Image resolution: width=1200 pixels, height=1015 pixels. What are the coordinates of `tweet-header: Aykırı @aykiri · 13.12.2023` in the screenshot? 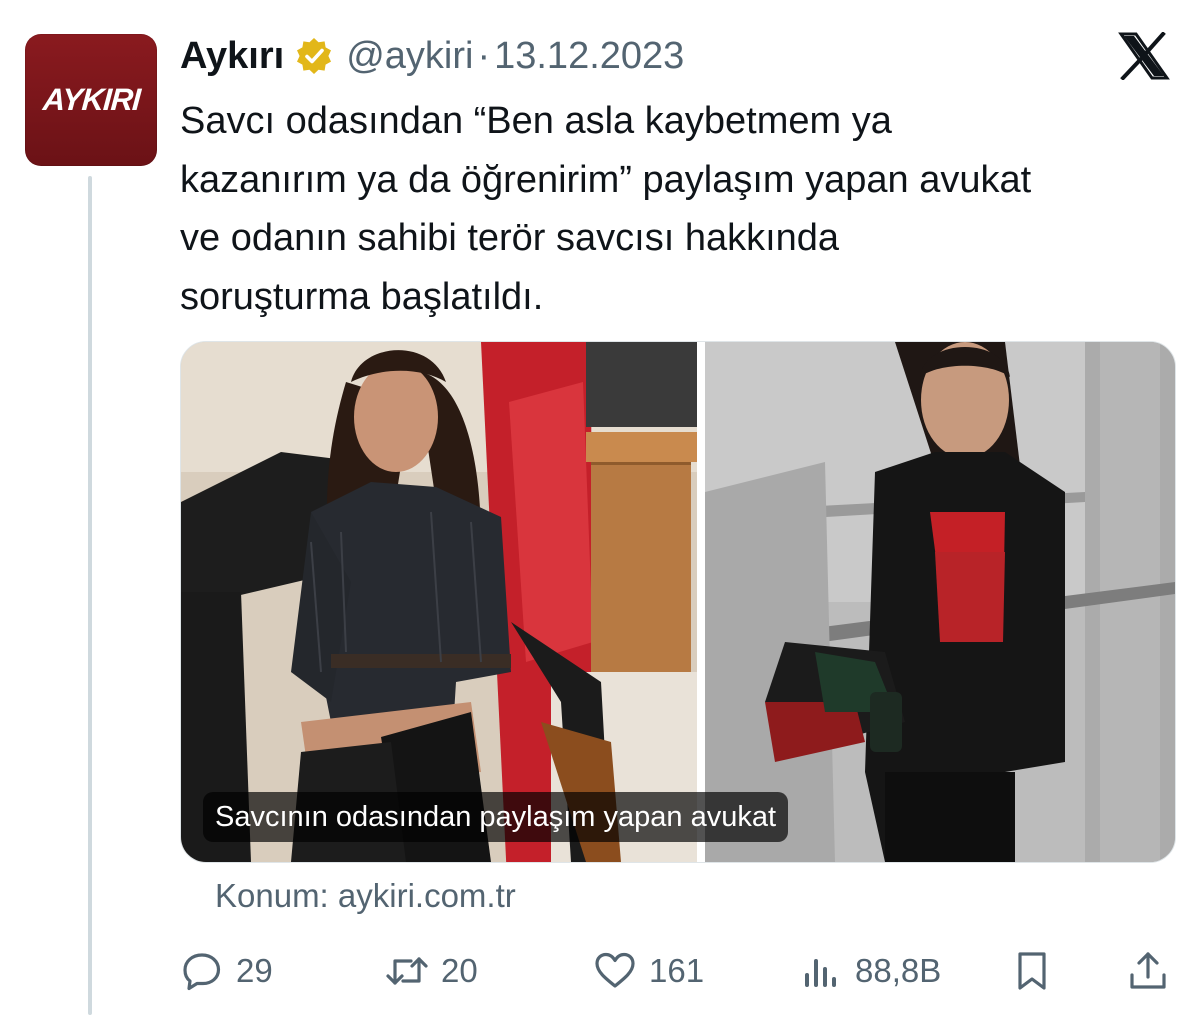 It's located at (432, 56).